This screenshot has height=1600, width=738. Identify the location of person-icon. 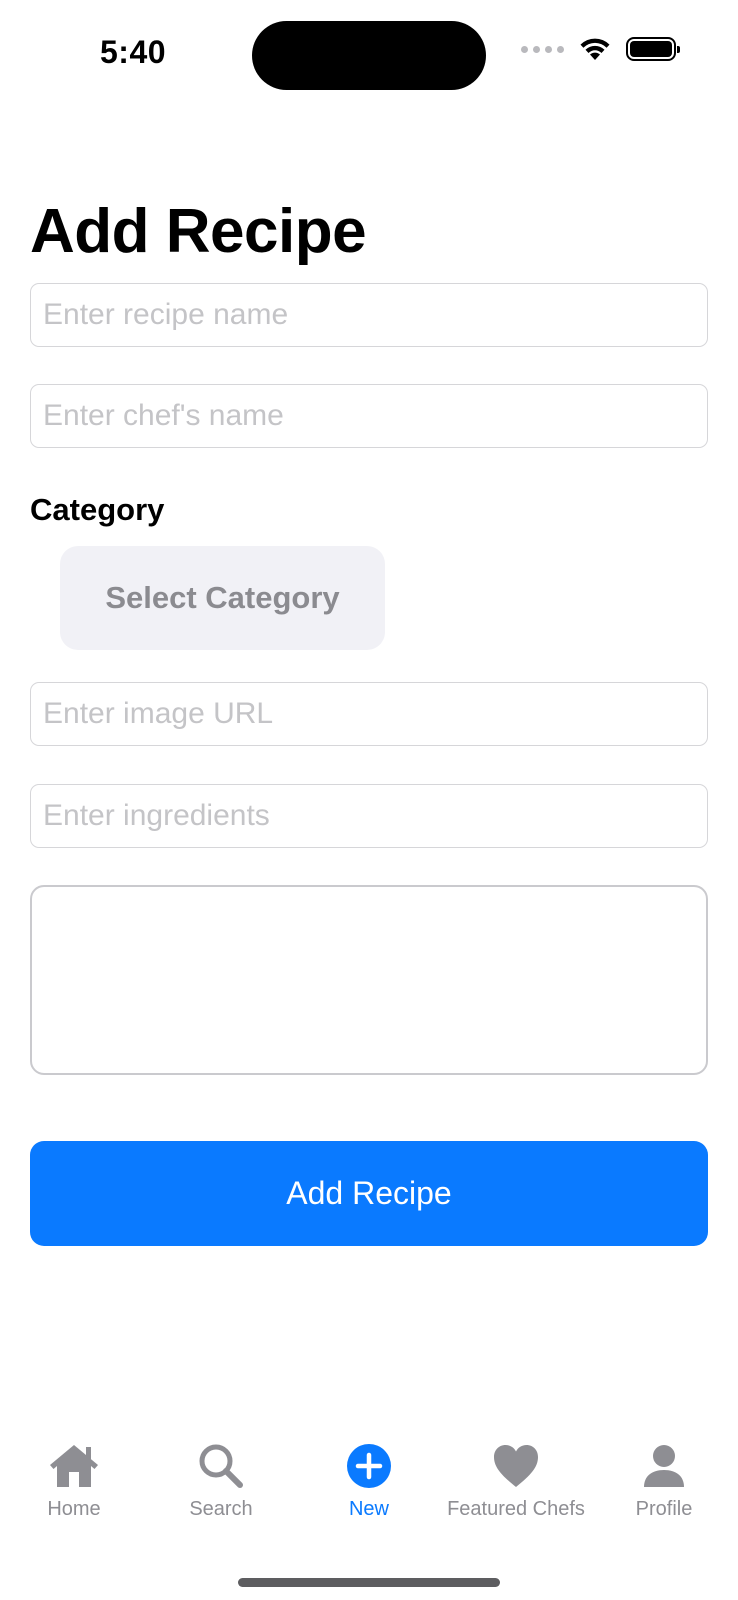
(664, 1466).